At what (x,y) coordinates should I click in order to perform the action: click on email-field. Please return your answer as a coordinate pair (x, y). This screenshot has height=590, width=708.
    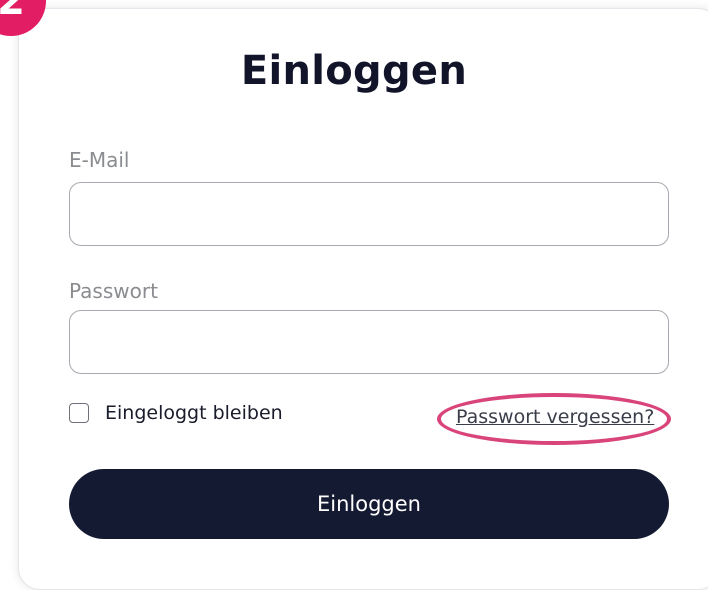
    Looking at the image, I should click on (369, 214).